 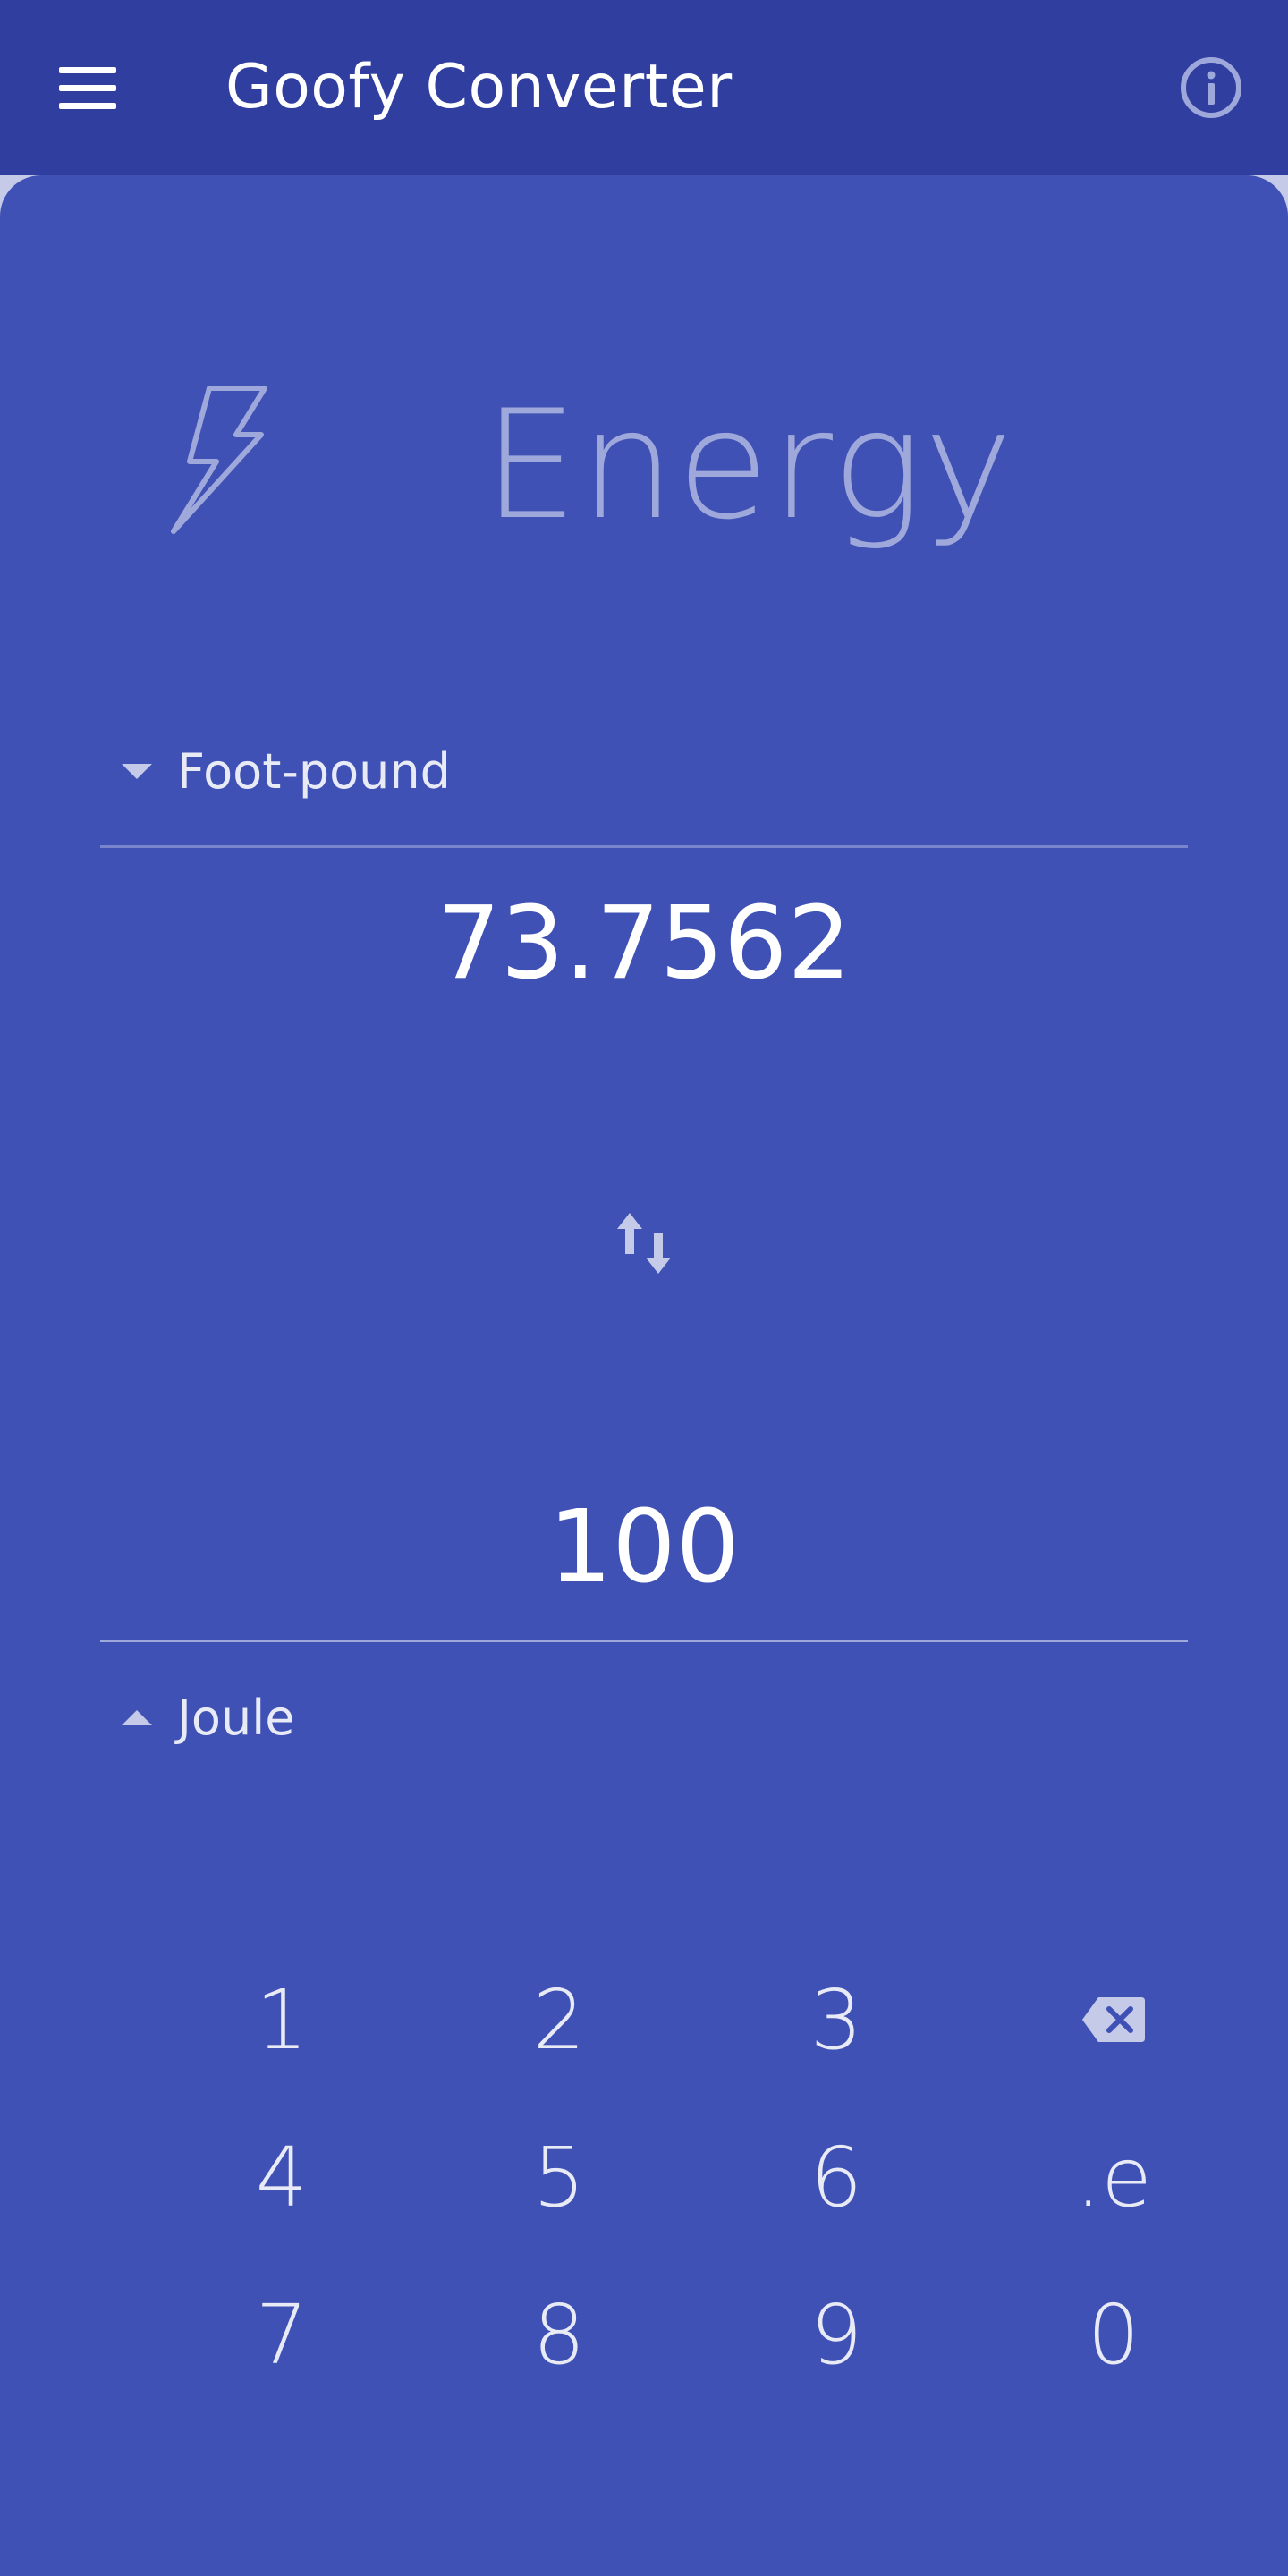 I want to click on key-8: 8, so click(x=559, y=2334).